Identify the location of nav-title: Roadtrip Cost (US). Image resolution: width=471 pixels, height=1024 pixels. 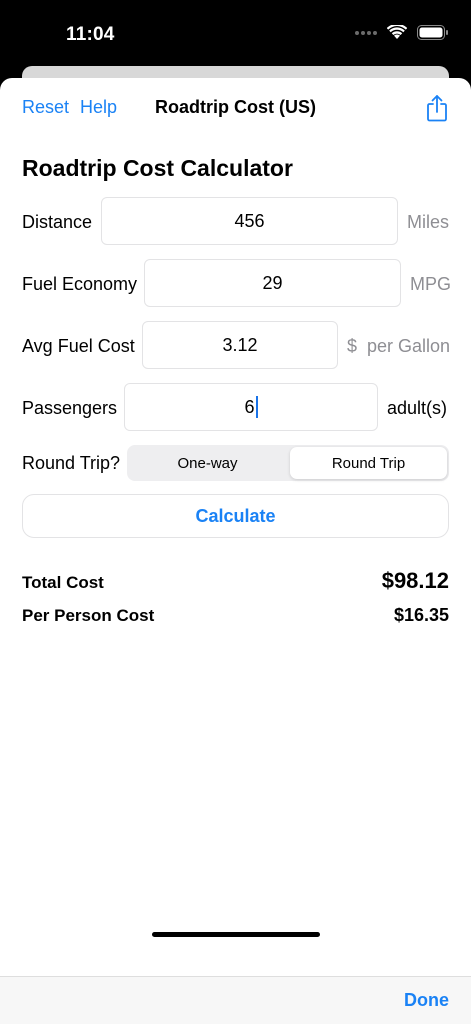
(235, 107).